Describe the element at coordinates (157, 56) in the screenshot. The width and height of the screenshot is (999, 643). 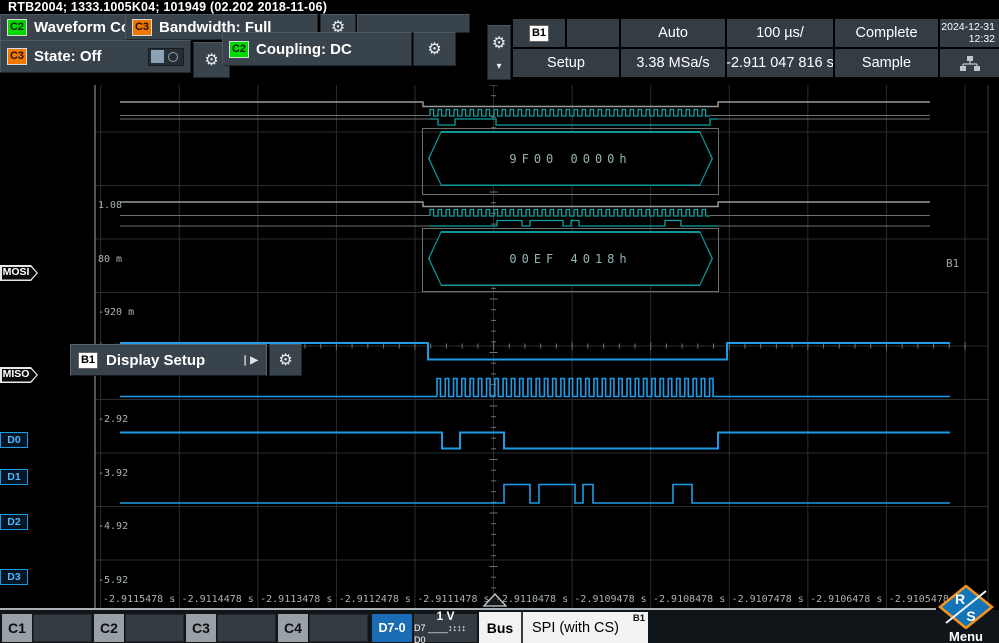
I see `toggle-knob` at that location.